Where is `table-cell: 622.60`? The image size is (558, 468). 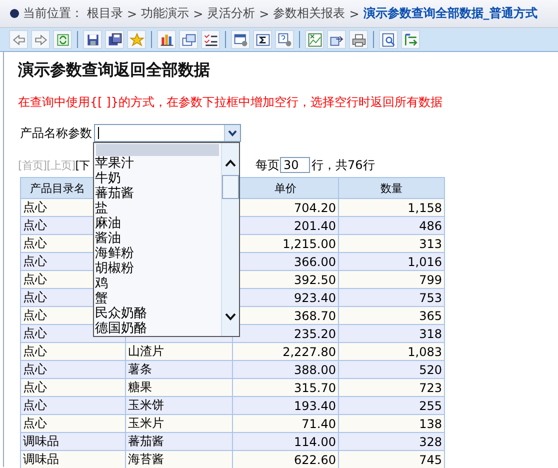
table-cell: 622.60 is located at coordinates (285, 459).